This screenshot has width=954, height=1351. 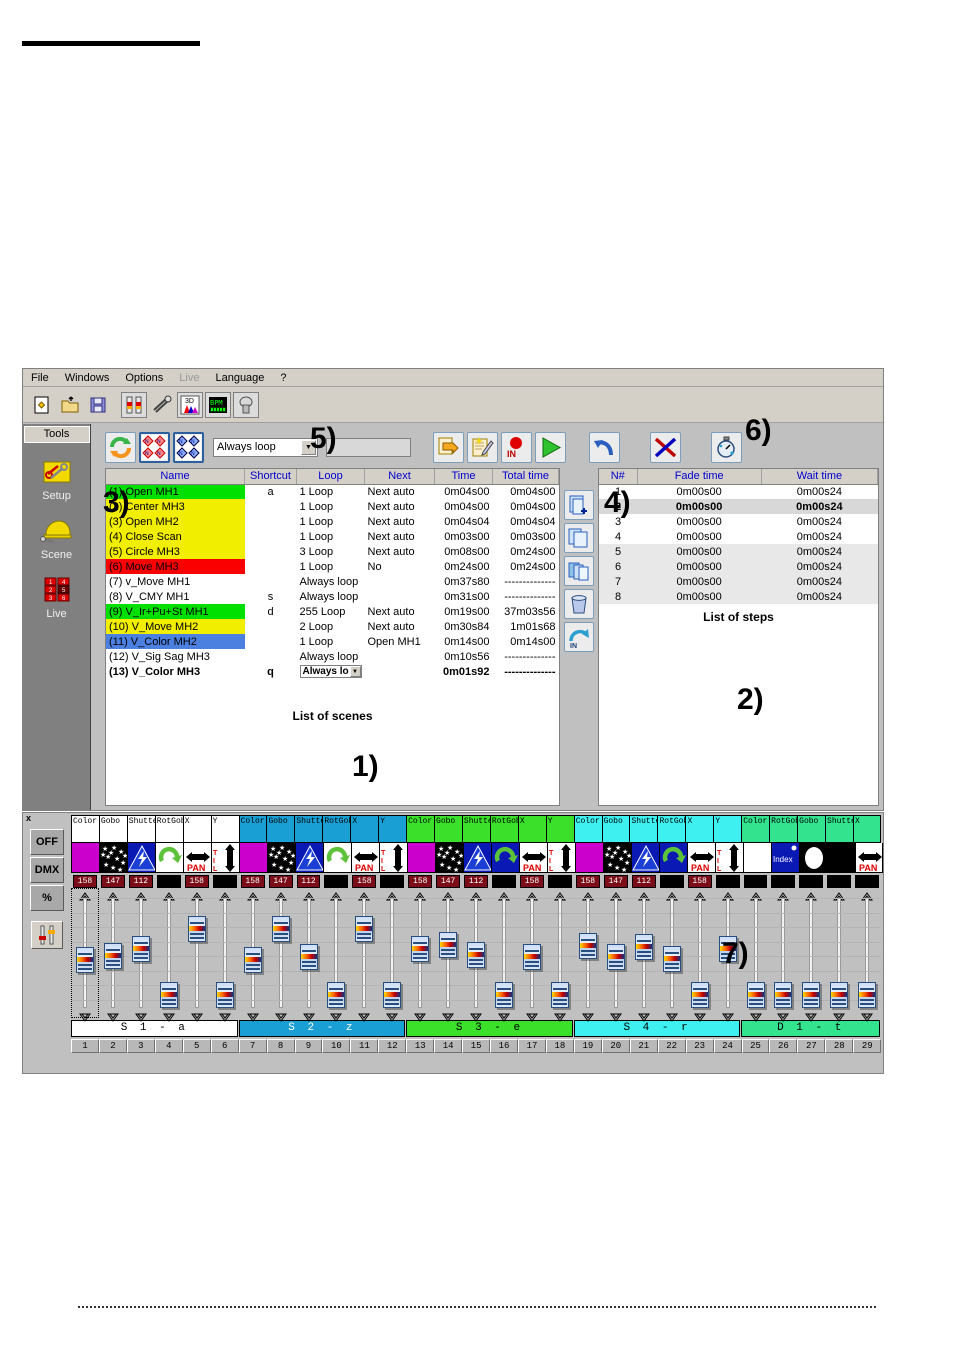 What do you see at coordinates (270, 477) in the screenshot?
I see `col-shortcut: Shortcut` at bounding box center [270, 477].